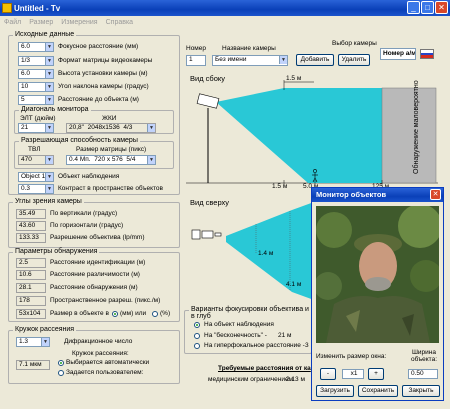 This screenshot has height=409, width=450. Describe the element at coordinates (295, 379) in the screenshot. I see `medical-limit-value: 2.13 м` at that location.